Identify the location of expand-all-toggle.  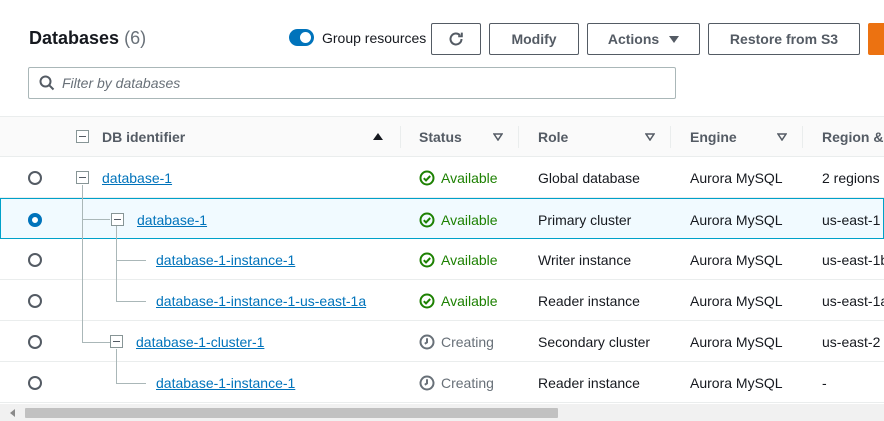
(82, 136).